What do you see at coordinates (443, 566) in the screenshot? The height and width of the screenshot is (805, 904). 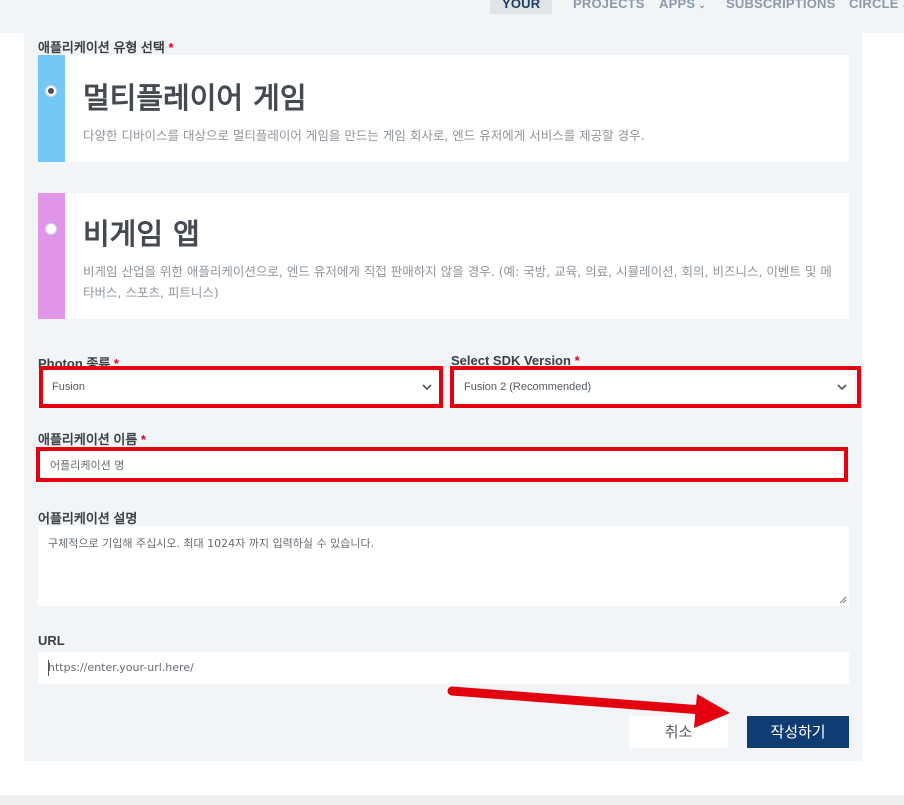 I see `app-description-textarea: 구체적으로 기입해 주십시오. 최대 1024자 까지 입력하실 수 있습니다.` at bounding box center [443, 566].